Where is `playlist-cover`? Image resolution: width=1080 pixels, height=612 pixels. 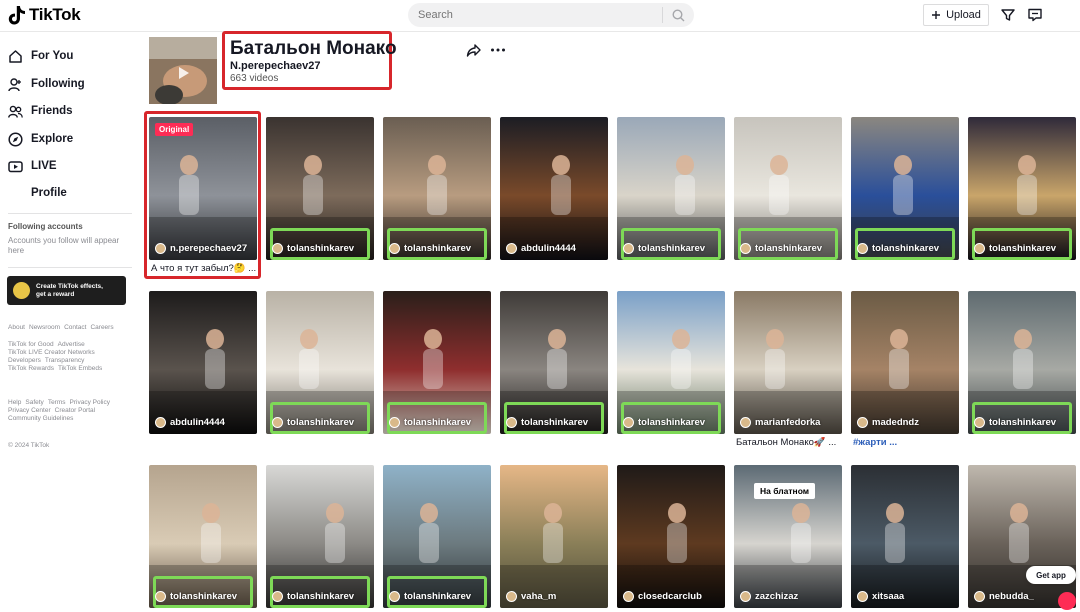 playlist-cover is located at coordinates (183, 70).